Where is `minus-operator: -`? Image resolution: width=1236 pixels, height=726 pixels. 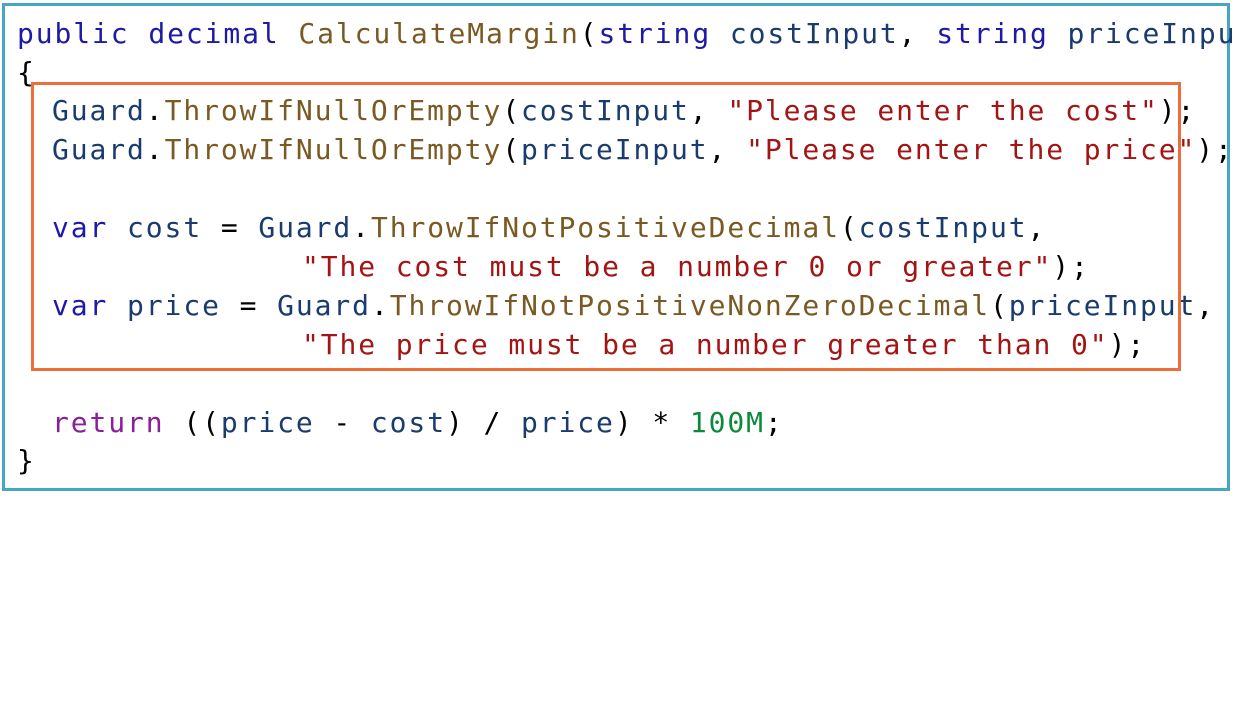 minus-operator: - is located at coordinates (343, 422).